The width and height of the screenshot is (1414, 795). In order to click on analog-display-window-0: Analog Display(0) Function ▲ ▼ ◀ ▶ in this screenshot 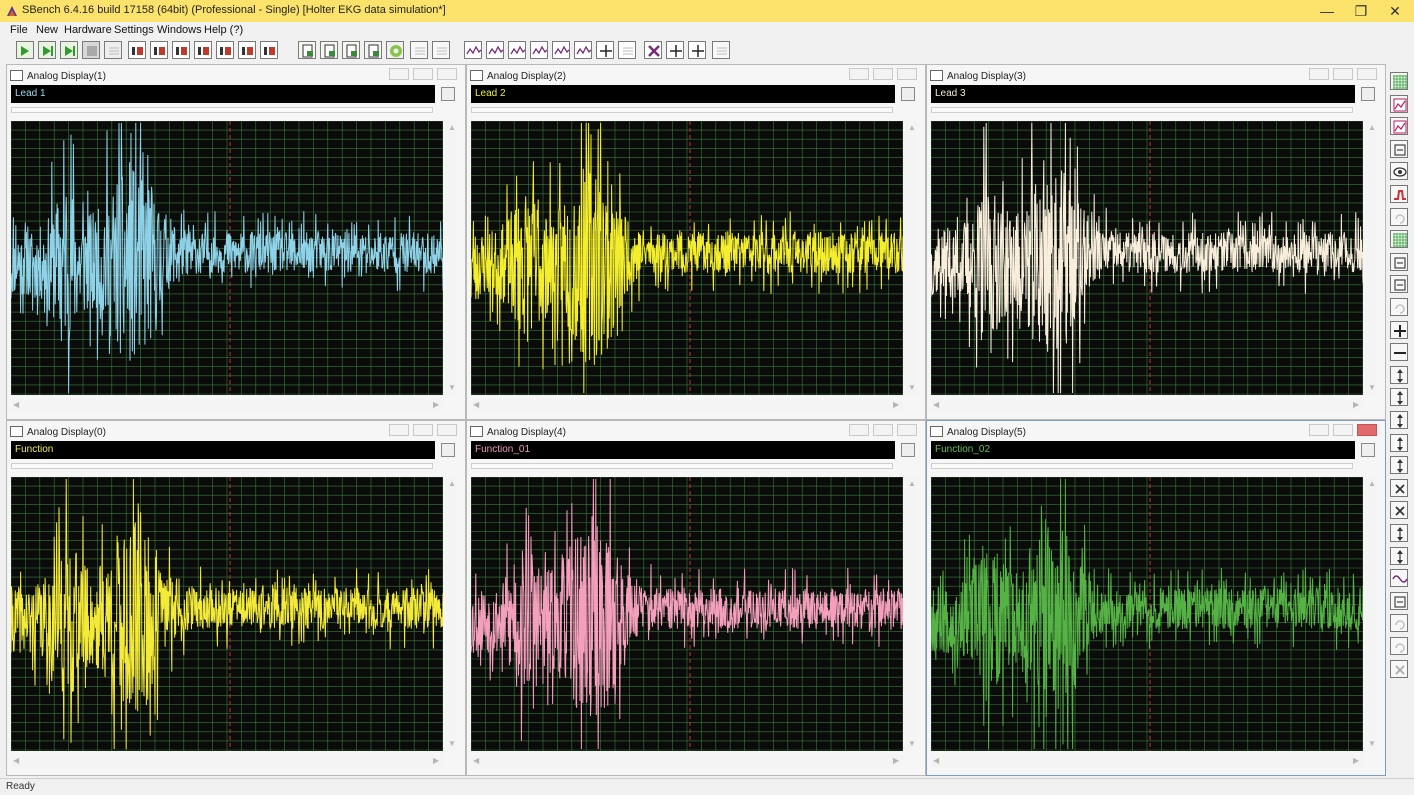, I will do `click(236, 598)`.